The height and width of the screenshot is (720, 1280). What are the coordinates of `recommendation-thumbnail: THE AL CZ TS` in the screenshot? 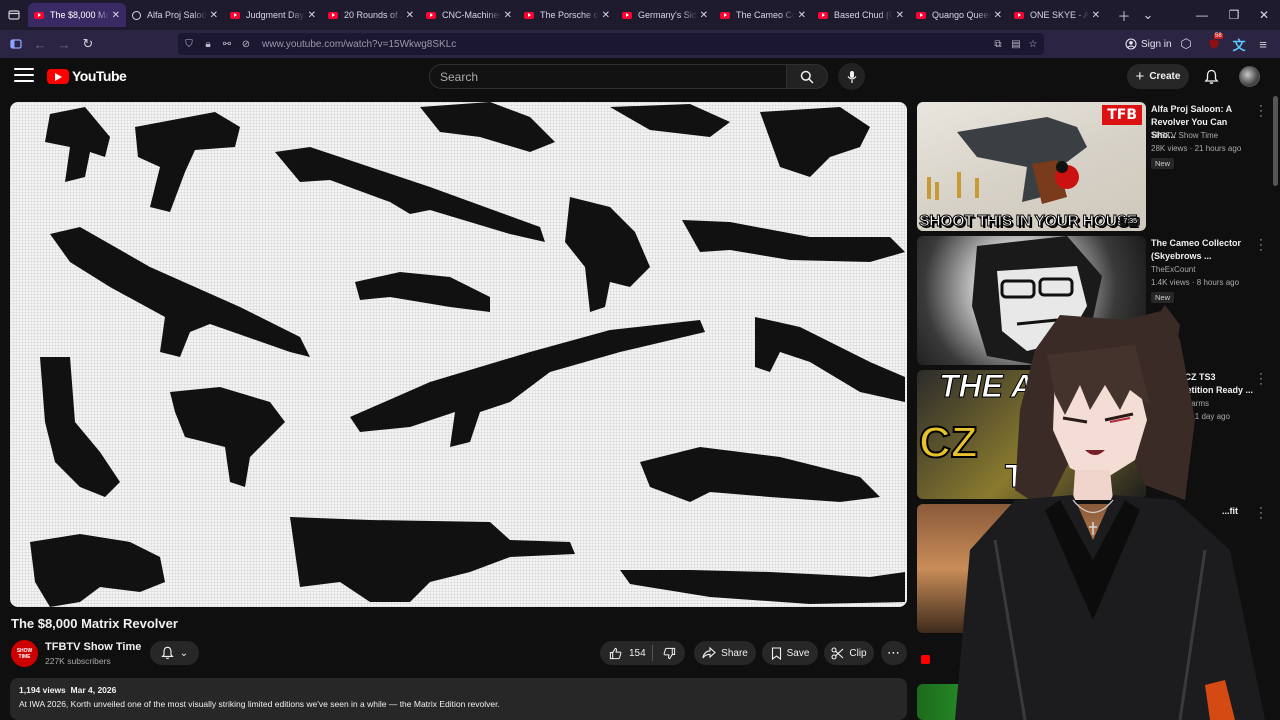 It's located at (1031, 434).